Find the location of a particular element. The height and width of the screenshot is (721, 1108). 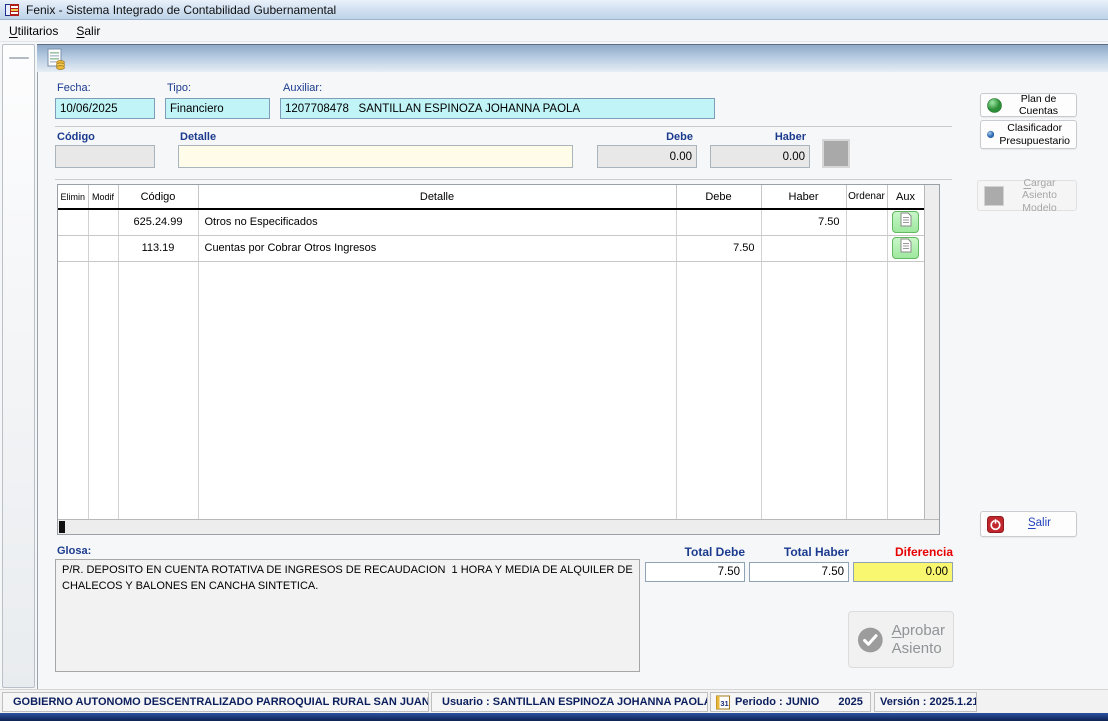

glosa-textarea is located at coordinates (347, 615).